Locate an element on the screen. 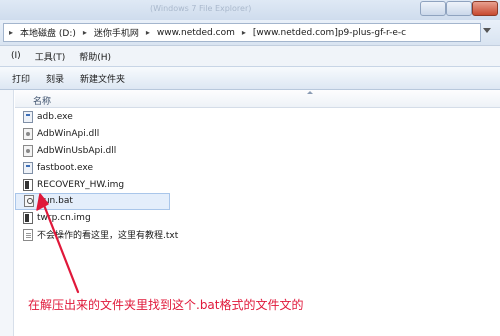 The image size is (500, 336). file-name: twrp.cn.img is located at coordinates (64, 218).